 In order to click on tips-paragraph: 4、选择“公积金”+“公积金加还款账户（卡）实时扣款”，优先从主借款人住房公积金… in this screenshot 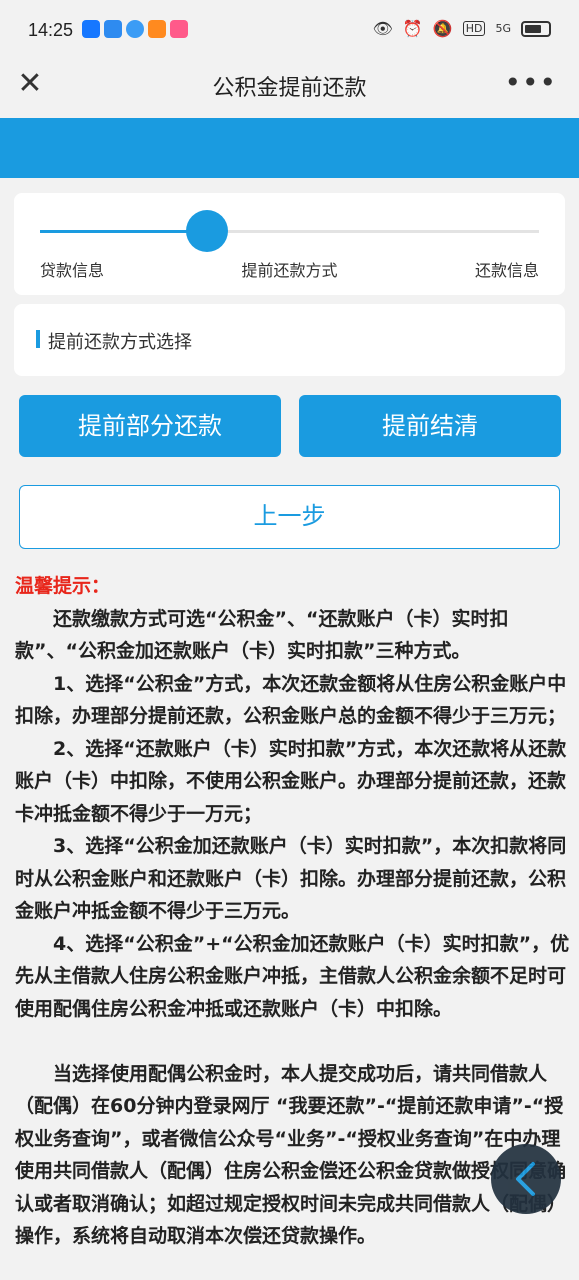, I will do `click(292, 976)`.